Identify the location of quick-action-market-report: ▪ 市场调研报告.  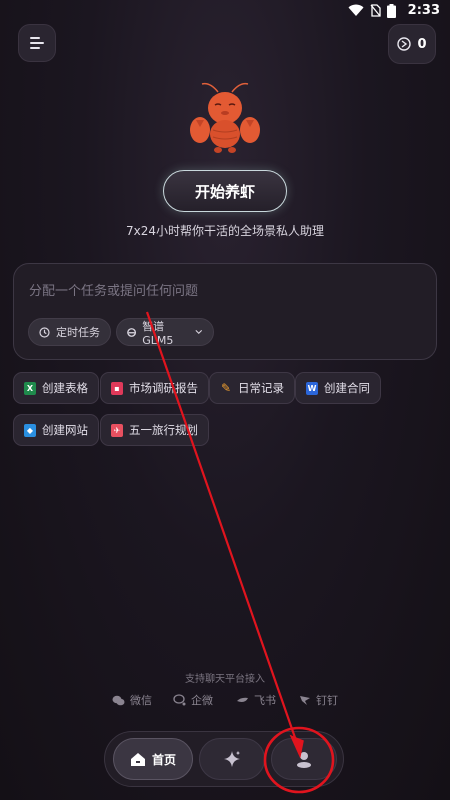
(154, 388).